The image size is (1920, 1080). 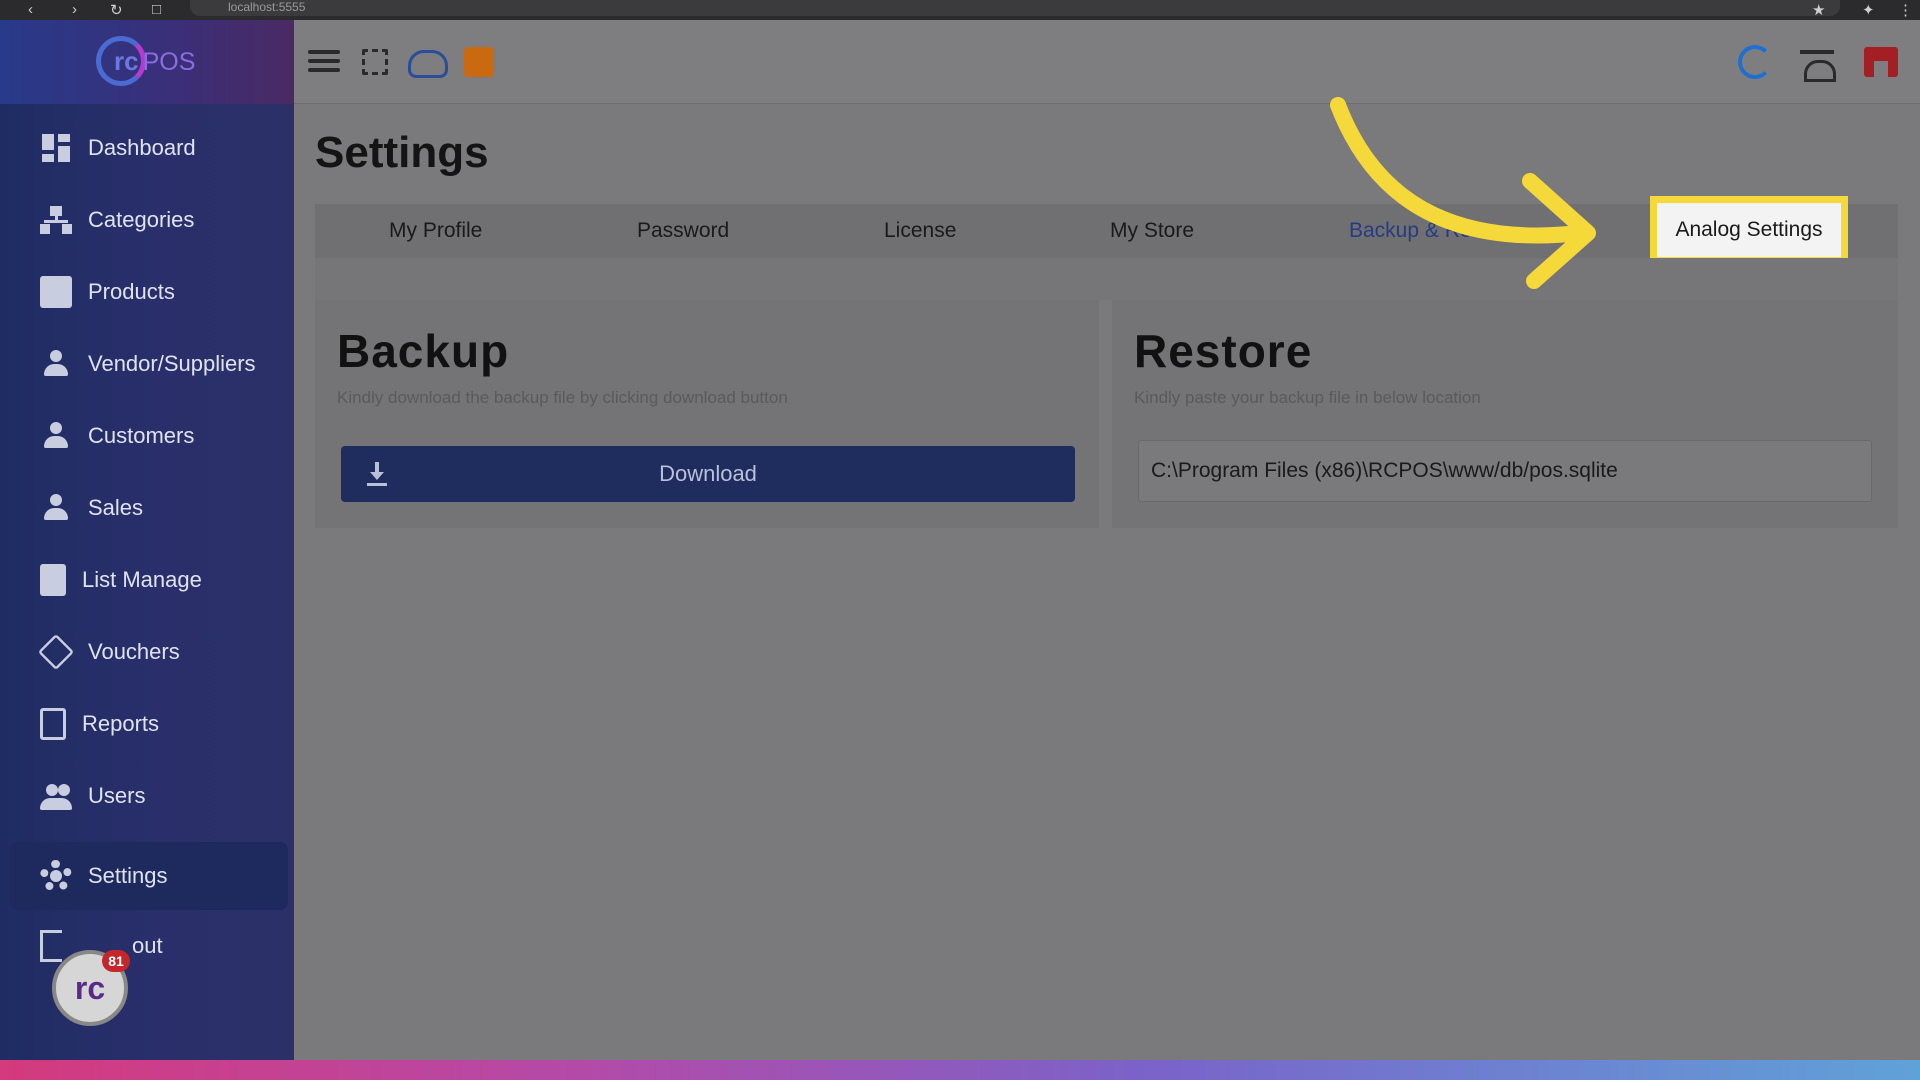 I want to click on sales-icon, so click(x=56, y=508).